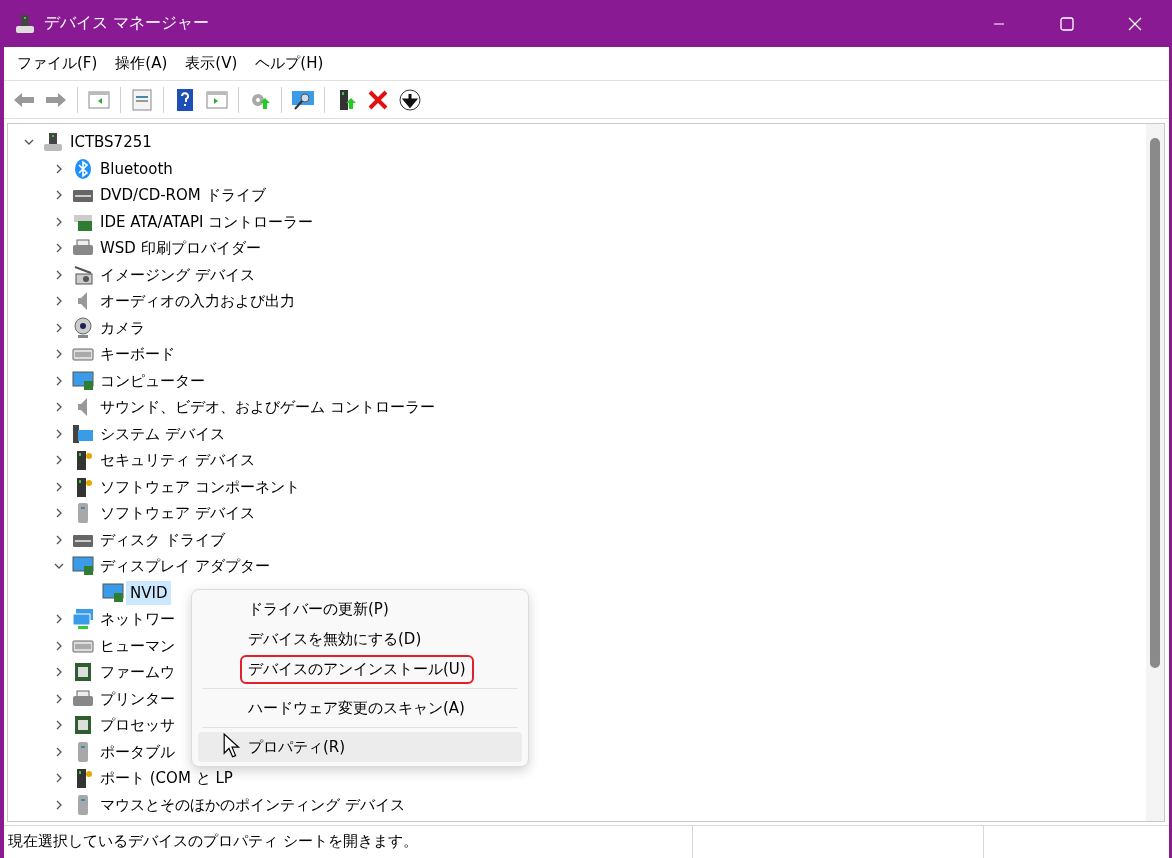 The image size is (1172, 858). What do you see at coordinates (318, 609) in the screenshot?
I see `menu-option-label: ドライバーの更新(P)` at bounding box center [318, 609].